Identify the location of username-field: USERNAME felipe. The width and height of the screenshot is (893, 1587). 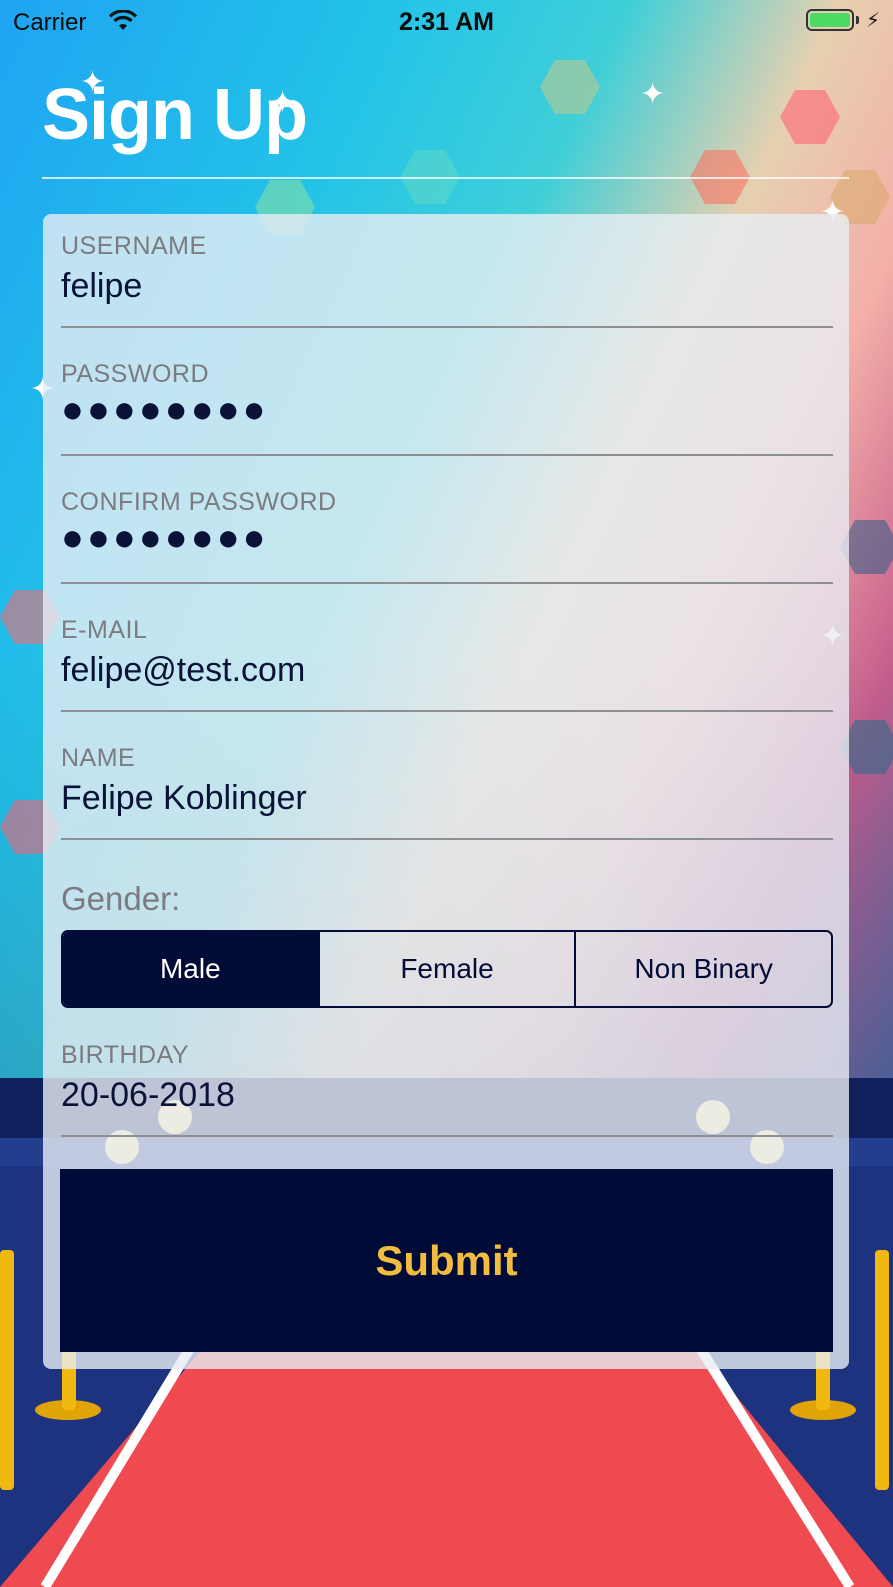
(447, 280).